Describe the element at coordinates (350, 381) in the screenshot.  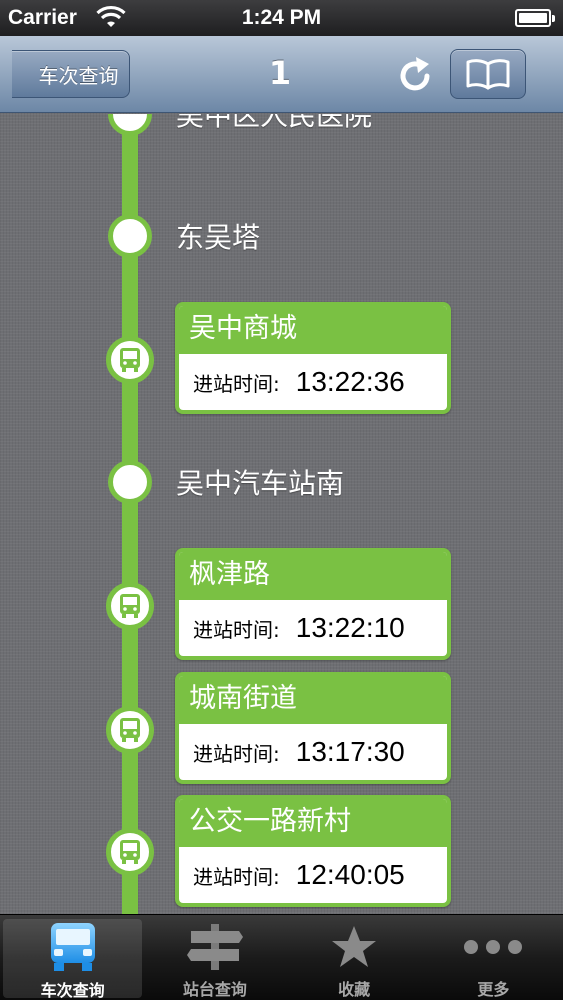
I see `arrival-time-value: 13:22:36` at that location.